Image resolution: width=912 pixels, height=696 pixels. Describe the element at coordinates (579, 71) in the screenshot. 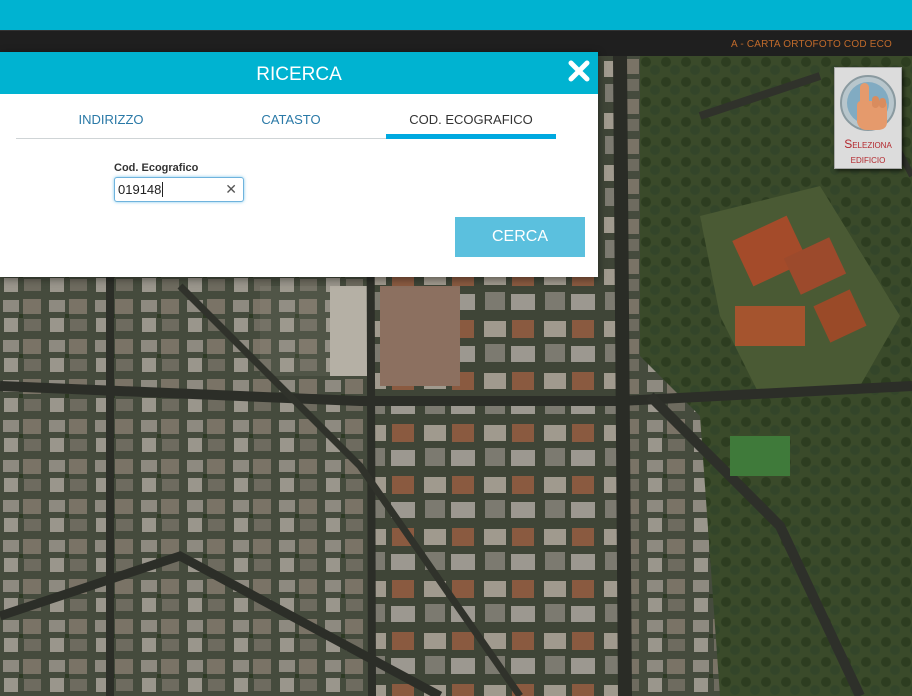

I see `close-icon` at that location.